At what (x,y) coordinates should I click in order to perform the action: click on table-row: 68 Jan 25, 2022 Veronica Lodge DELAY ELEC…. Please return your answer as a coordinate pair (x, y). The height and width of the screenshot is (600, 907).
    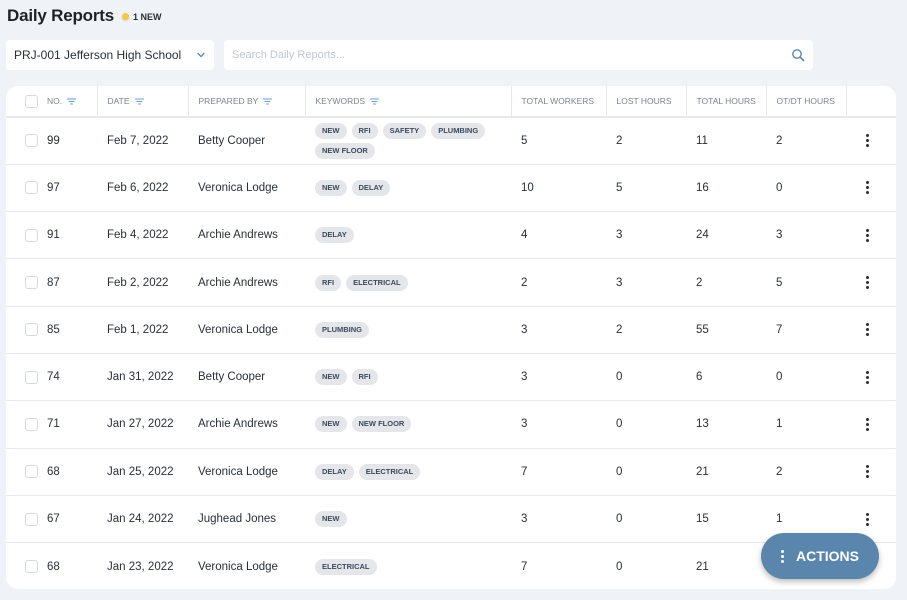
    Looking at the image, I should click on (451, 472).